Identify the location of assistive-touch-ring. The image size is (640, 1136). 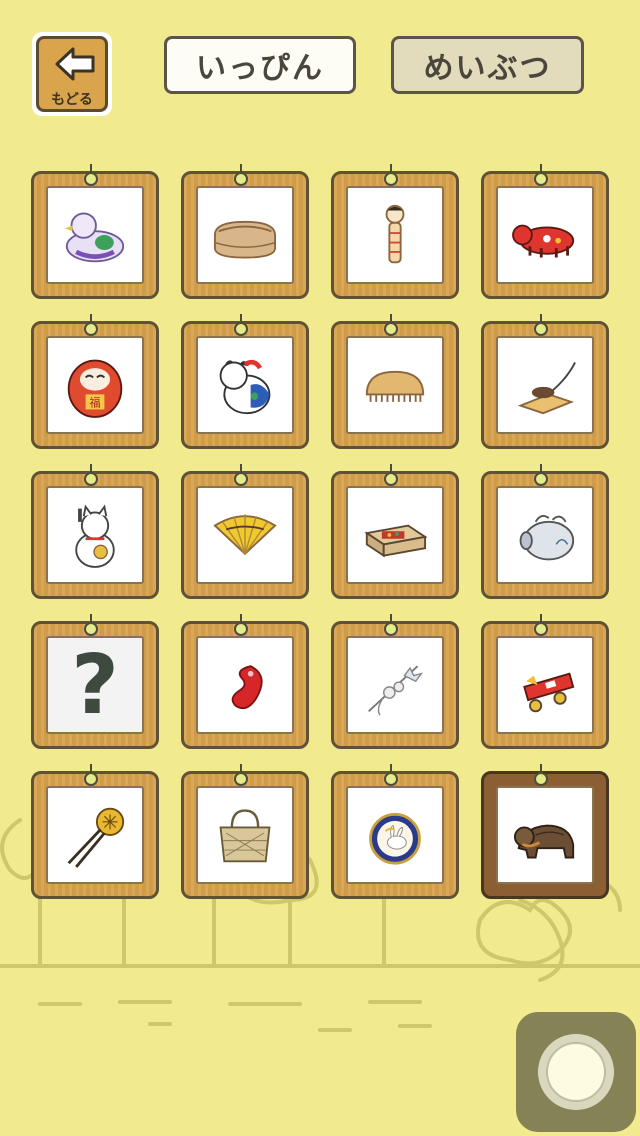
(576, 1072).